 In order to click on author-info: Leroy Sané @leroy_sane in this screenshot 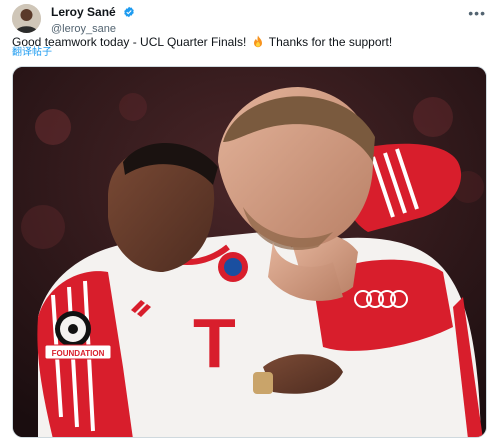, I will do `click(93, 19)`.